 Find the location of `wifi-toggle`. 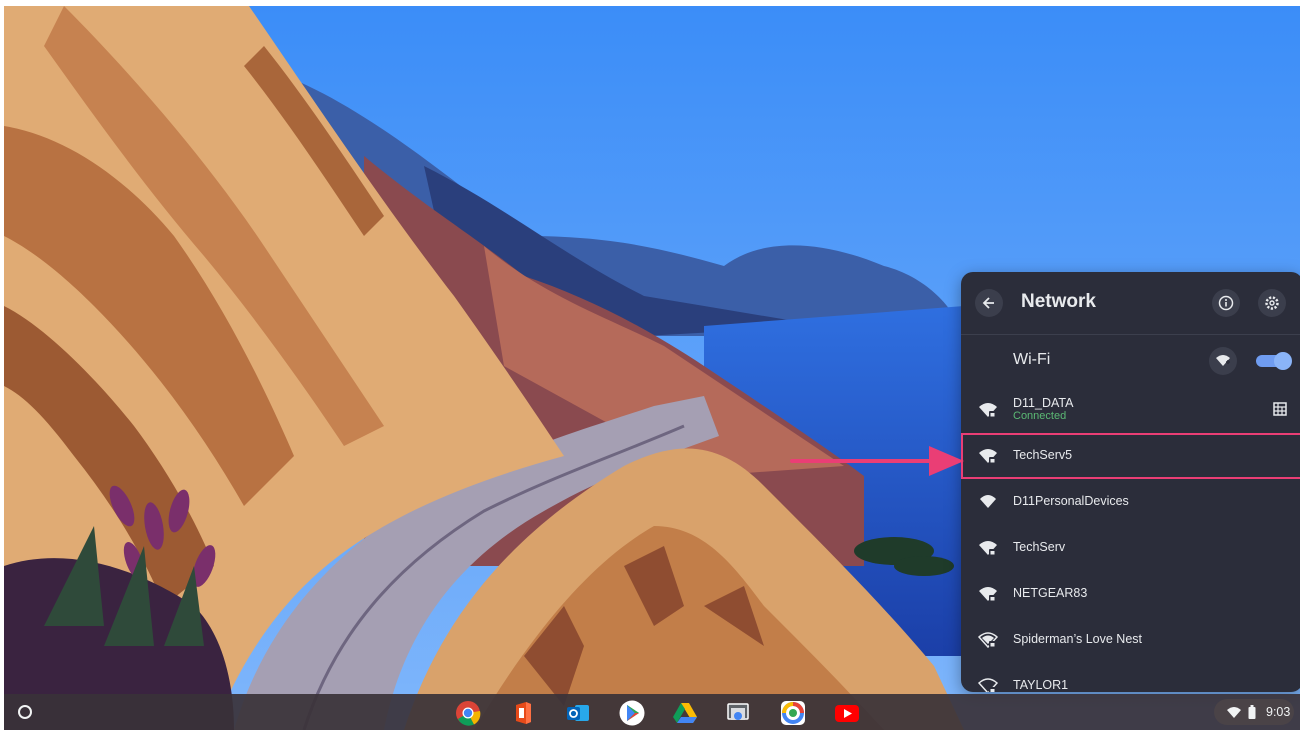

wifi-toggle is located at coordinates (1274, 361).